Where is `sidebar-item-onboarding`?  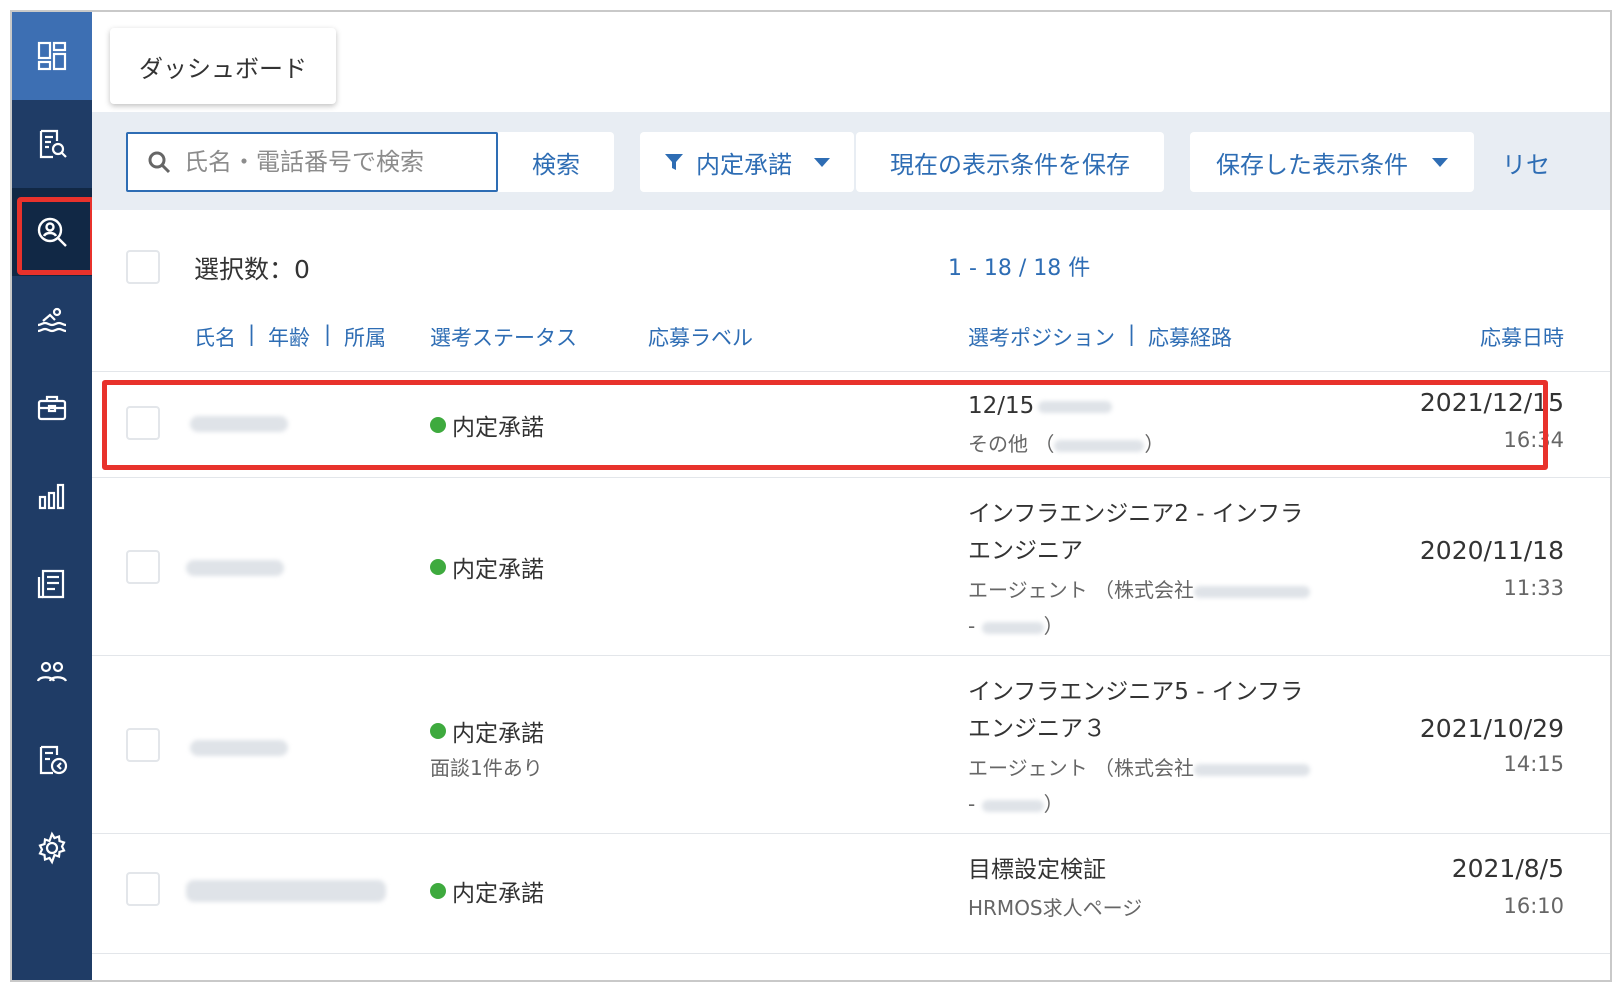
sidebar-item-onboarding is located at coordinates (52, 320).